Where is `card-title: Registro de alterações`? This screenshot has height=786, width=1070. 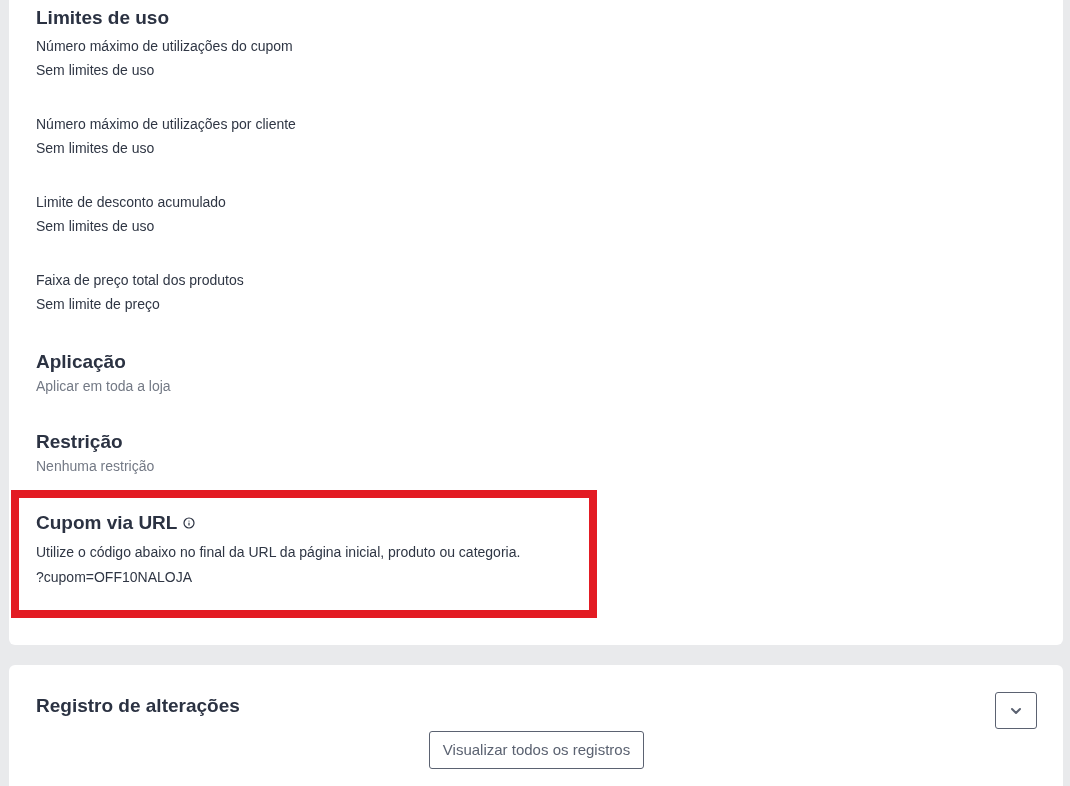 card-title: Registro de alterações is located at coordinates (138, 706).